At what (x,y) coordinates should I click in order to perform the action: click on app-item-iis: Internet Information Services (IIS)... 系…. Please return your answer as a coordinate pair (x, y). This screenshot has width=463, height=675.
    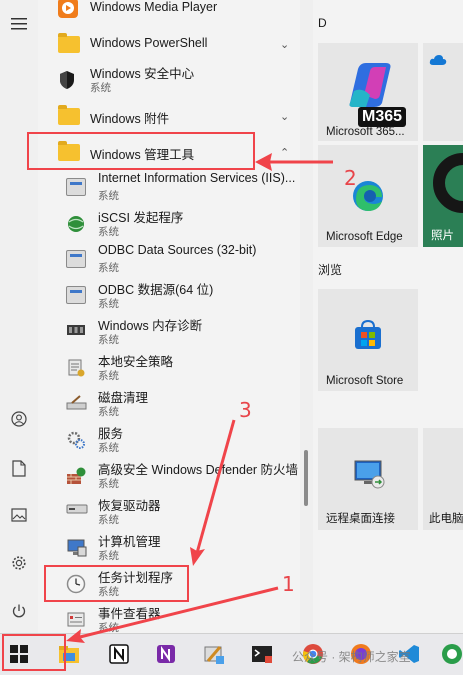
    Looking at the image, I should click on (169, 188).